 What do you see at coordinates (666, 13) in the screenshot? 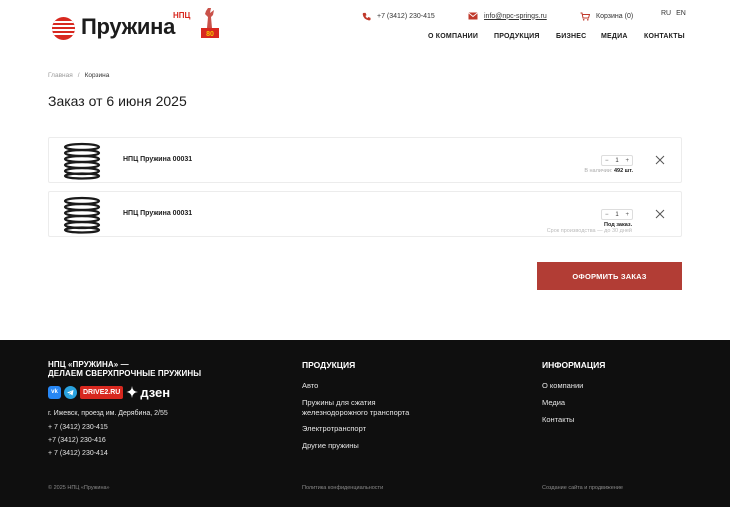
I see `lang-ru: RU` at bounding box center [666, 13].